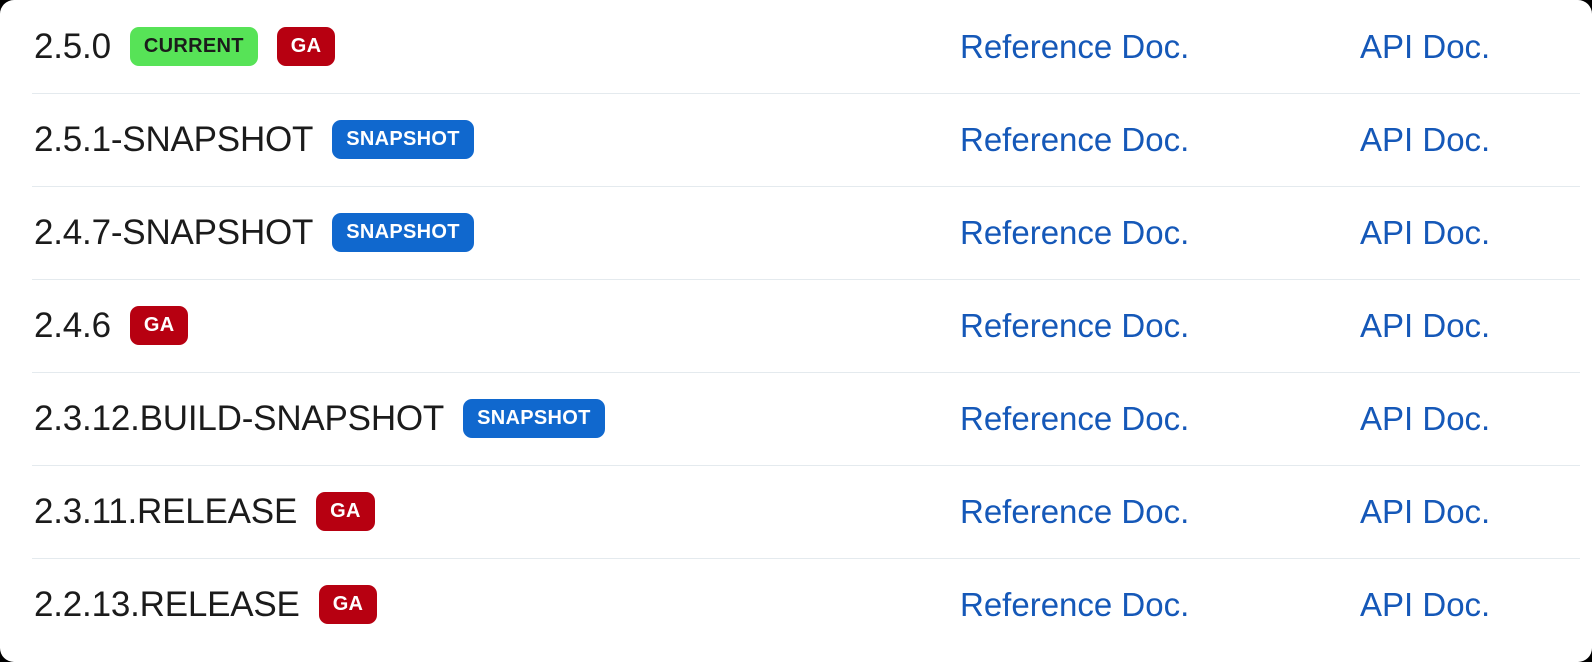 The height and width of the screenshot is (662, 1592). Describe the element at coordinates (174, 139) in the screenshot. I see `version-label: 2.5.1-SNAPSHOT` at that location.